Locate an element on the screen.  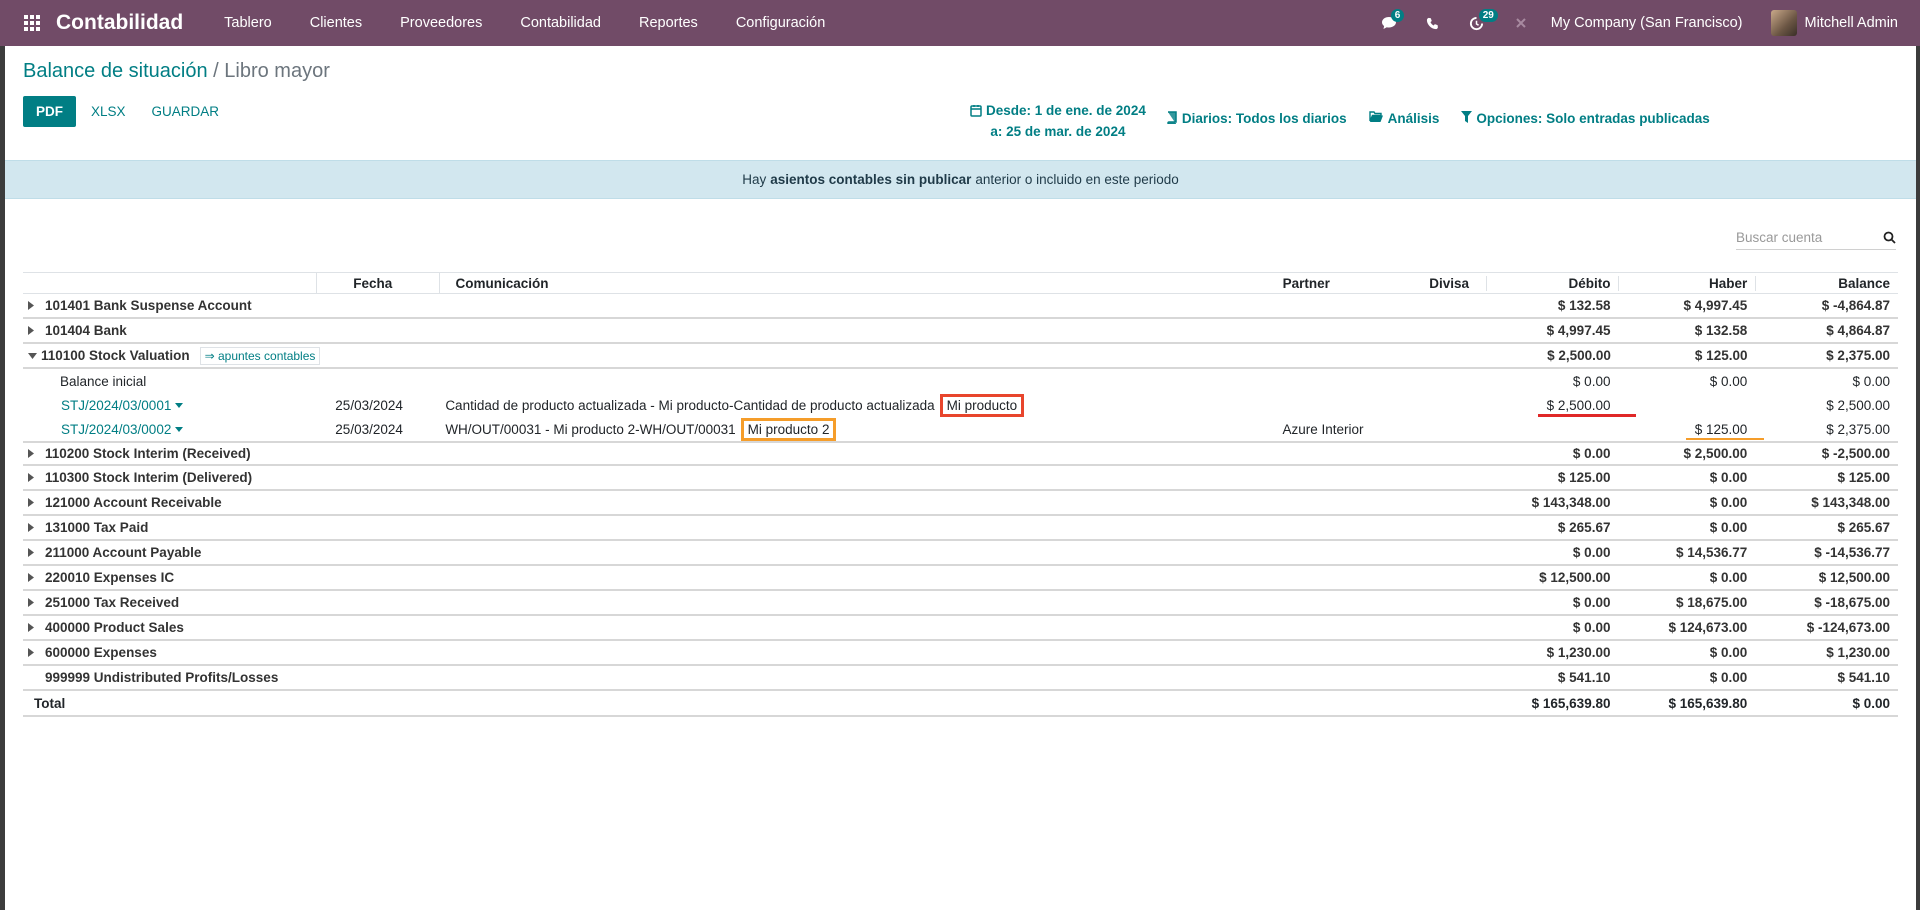
company-switcher: My Company (San Francisco) is located at coordinates (1657, 23).